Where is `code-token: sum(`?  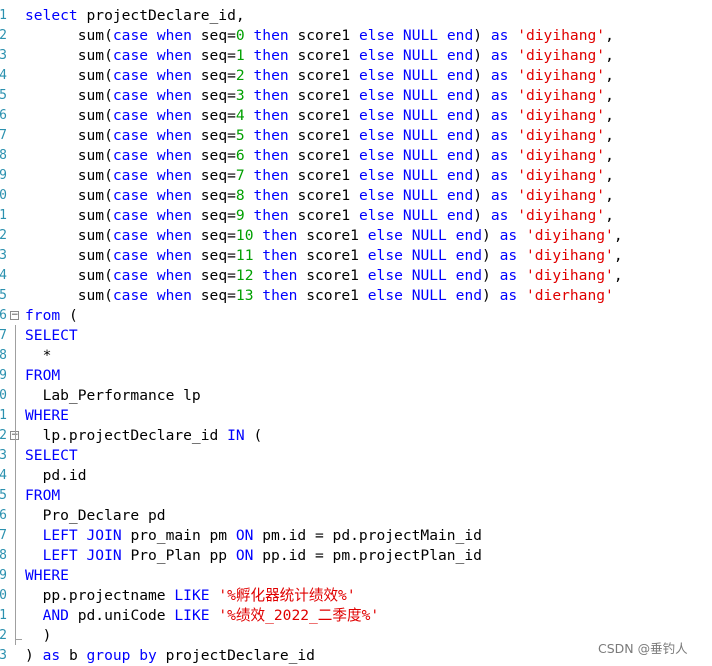 code-token: sum( is located at coordinates (69, 235).